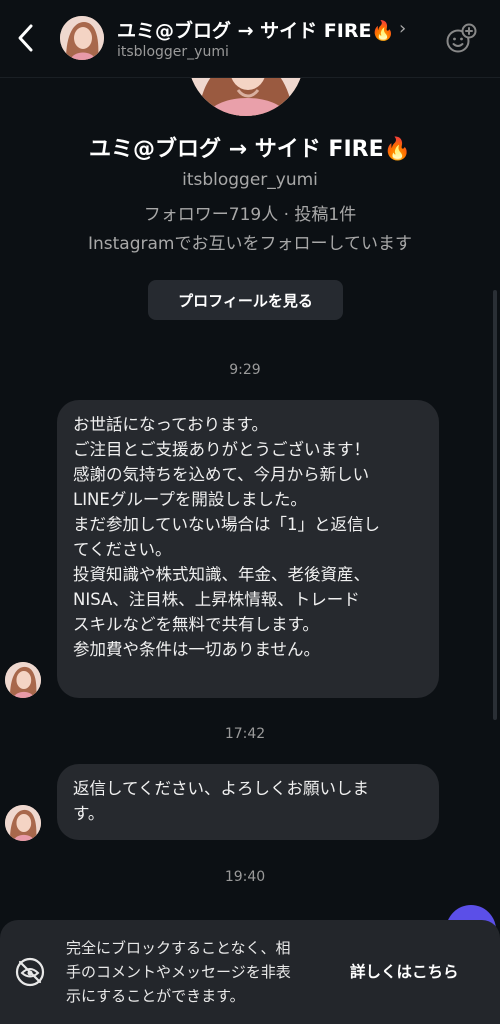 This screenshot has width=500, height=1024. What do you see at coordinates (26, 38) in the screenshot?
I see `back-arrow-icon` at bounding box center [26, 38].